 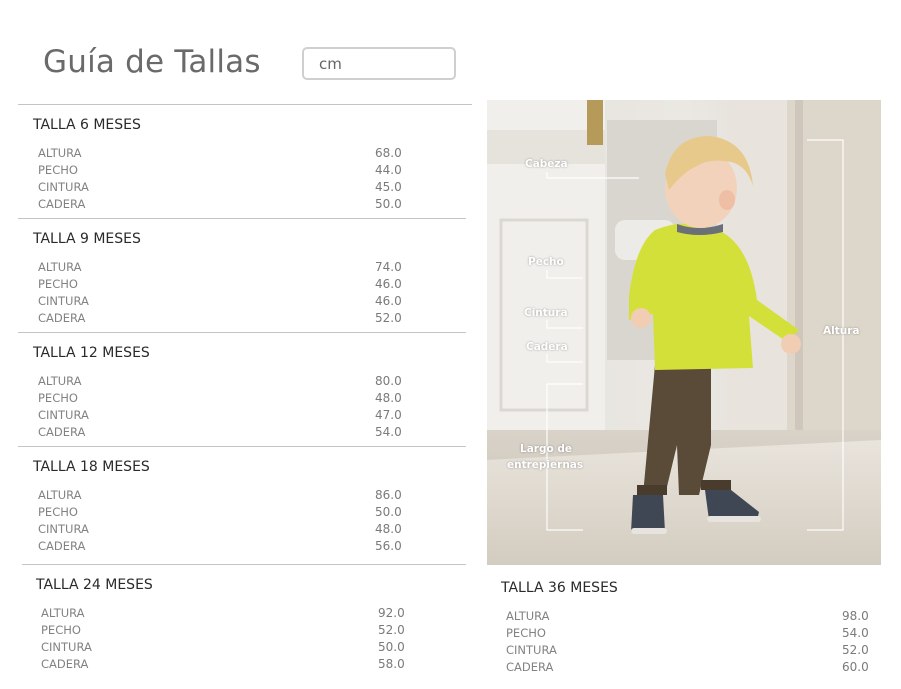 I want to click on table-row: CINTURA 46.0, so click(x=218, y=302).